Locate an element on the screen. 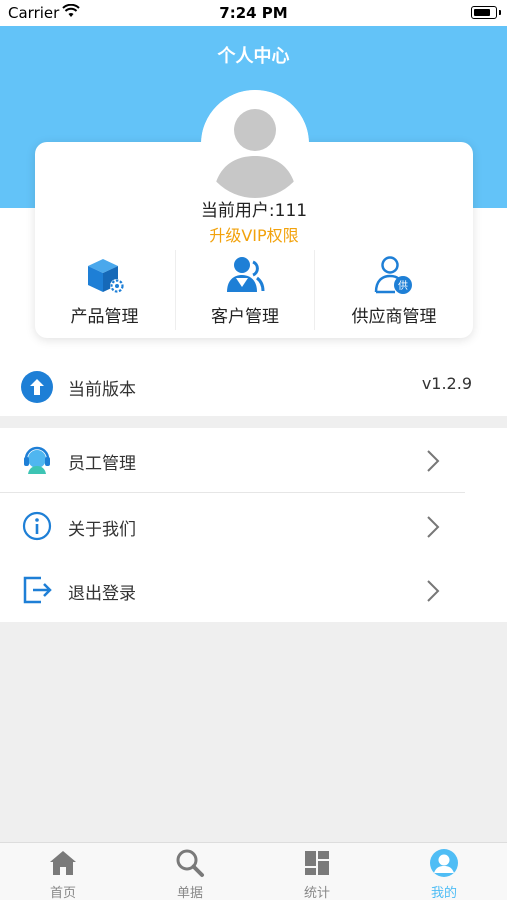 The height and width of the screenshot is (900, 507). customers-icon is located at coordinates (246, 274).